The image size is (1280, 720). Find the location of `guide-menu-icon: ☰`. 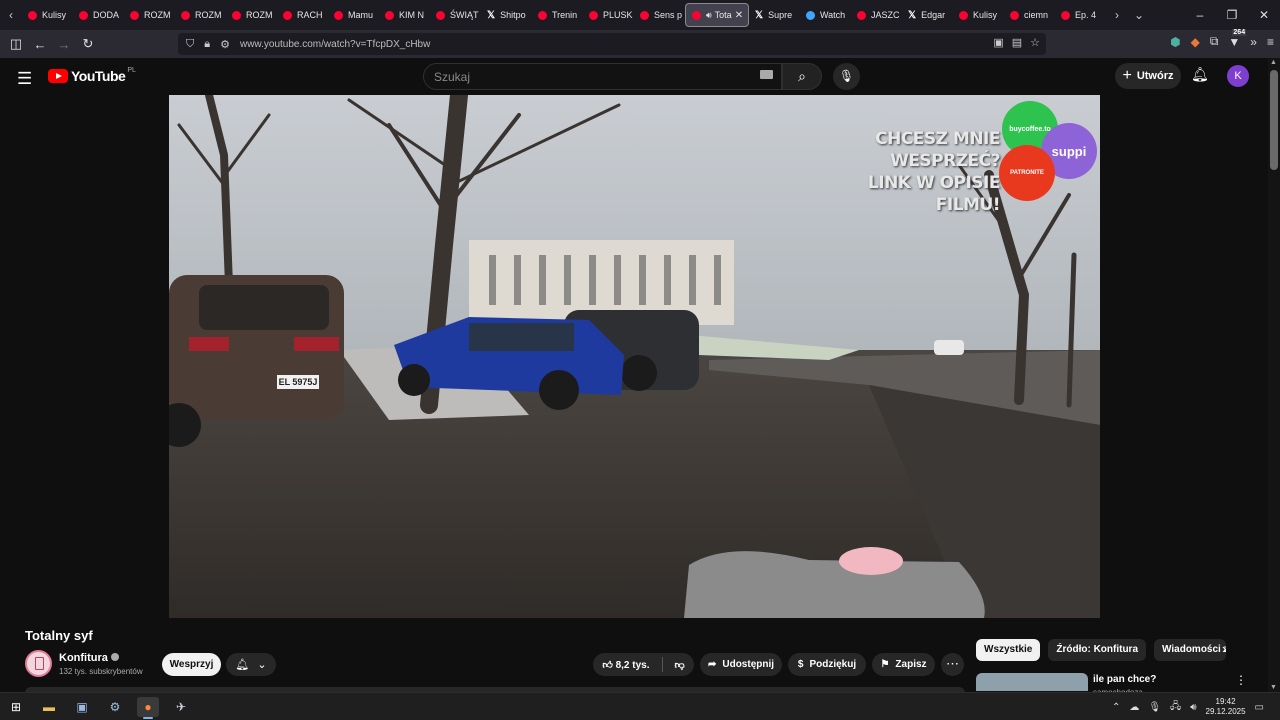

guide-menu-icon: ☰ is located at coordinates (24, 79).